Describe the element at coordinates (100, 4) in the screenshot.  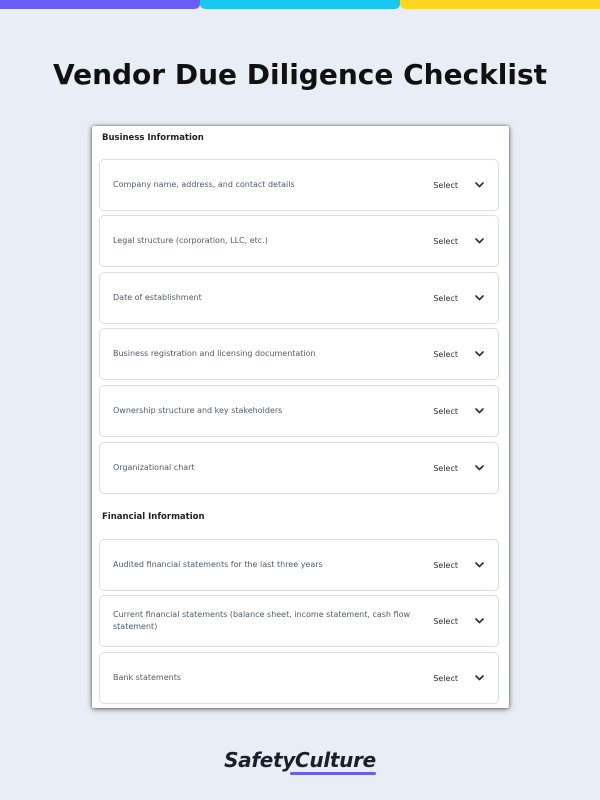
I see `accent-bar-purple` at that location.